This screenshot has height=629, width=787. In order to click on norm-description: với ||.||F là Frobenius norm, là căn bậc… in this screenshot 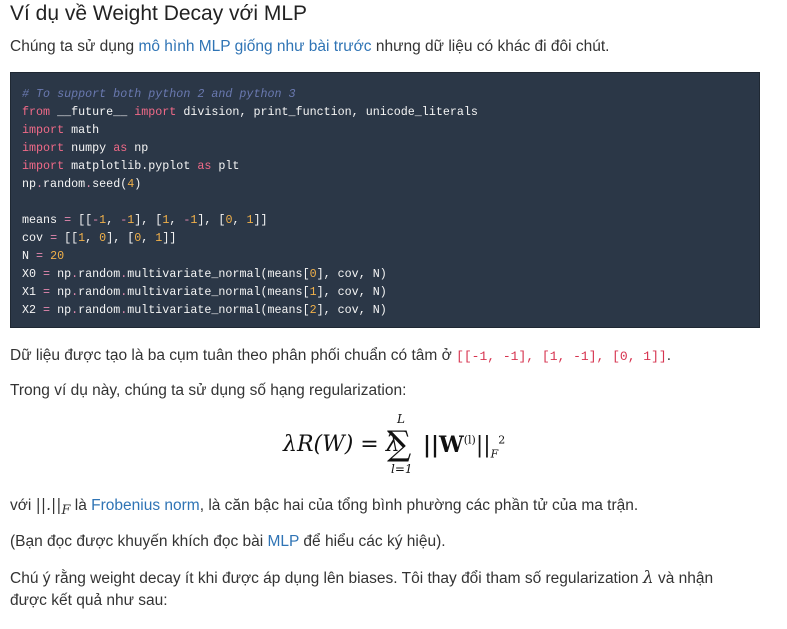, I will do `click(324, 508)`.